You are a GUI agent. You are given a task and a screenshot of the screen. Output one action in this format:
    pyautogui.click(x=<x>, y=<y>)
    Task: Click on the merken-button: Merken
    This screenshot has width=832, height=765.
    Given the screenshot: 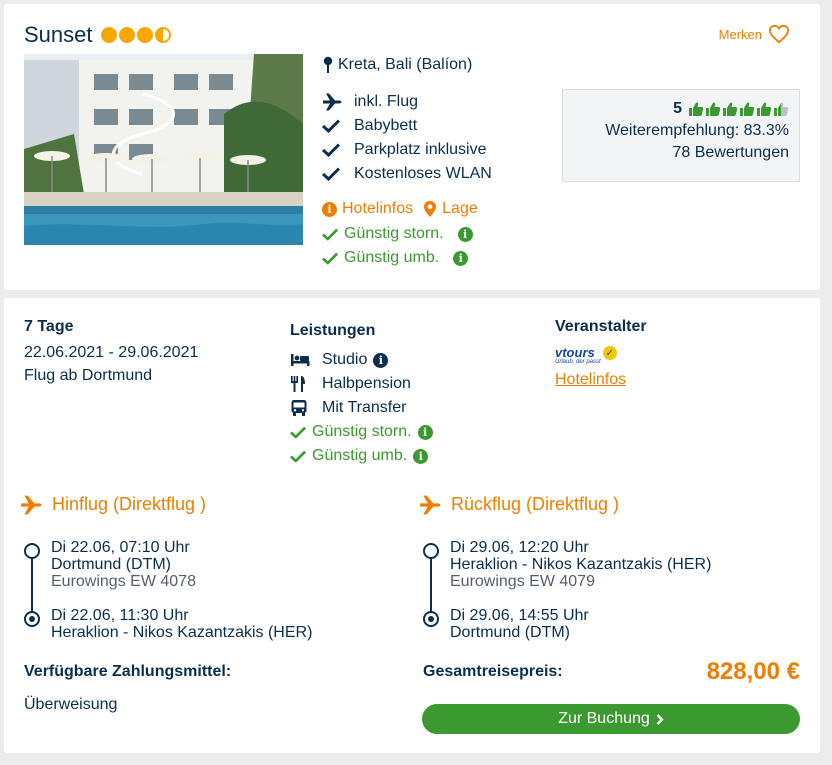 What is the action you would take?
    pyautogui.click(x=754, y=34)
    